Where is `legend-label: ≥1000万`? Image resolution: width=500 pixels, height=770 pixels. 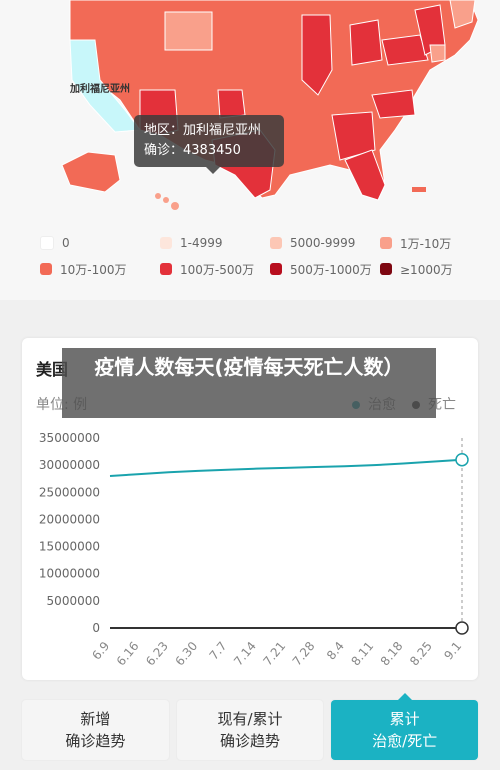 legend-label: ≥1000万 is located at coordinates (426, 269).